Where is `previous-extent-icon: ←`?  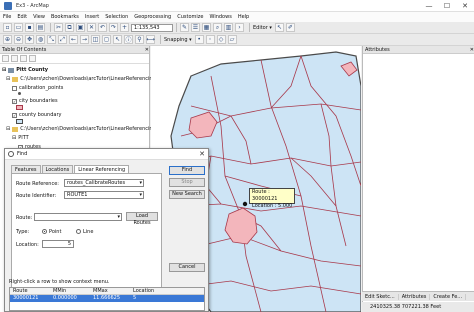 previous-extent-icon: ← is located at coordinates (73, 39).